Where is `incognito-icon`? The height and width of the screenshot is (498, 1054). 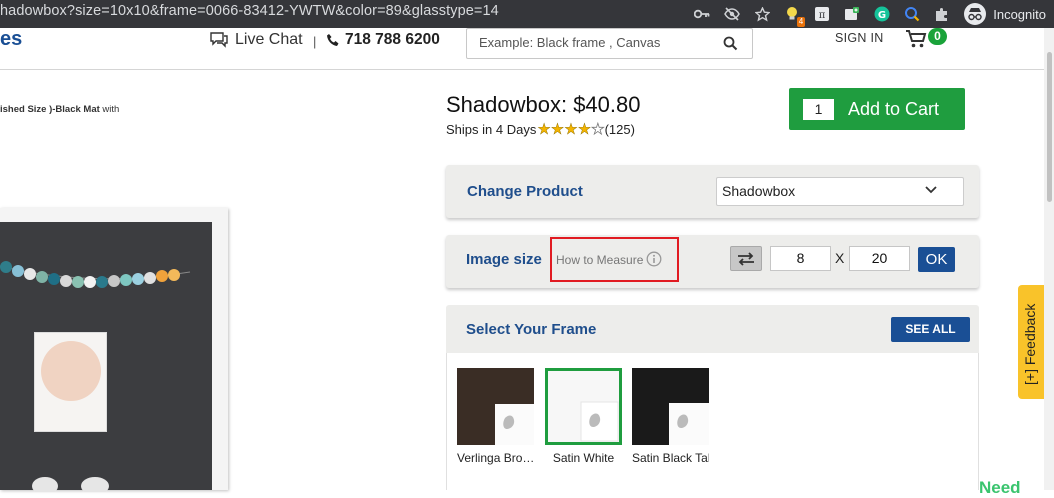
incognito-icon is located at coordinates (975, 14).